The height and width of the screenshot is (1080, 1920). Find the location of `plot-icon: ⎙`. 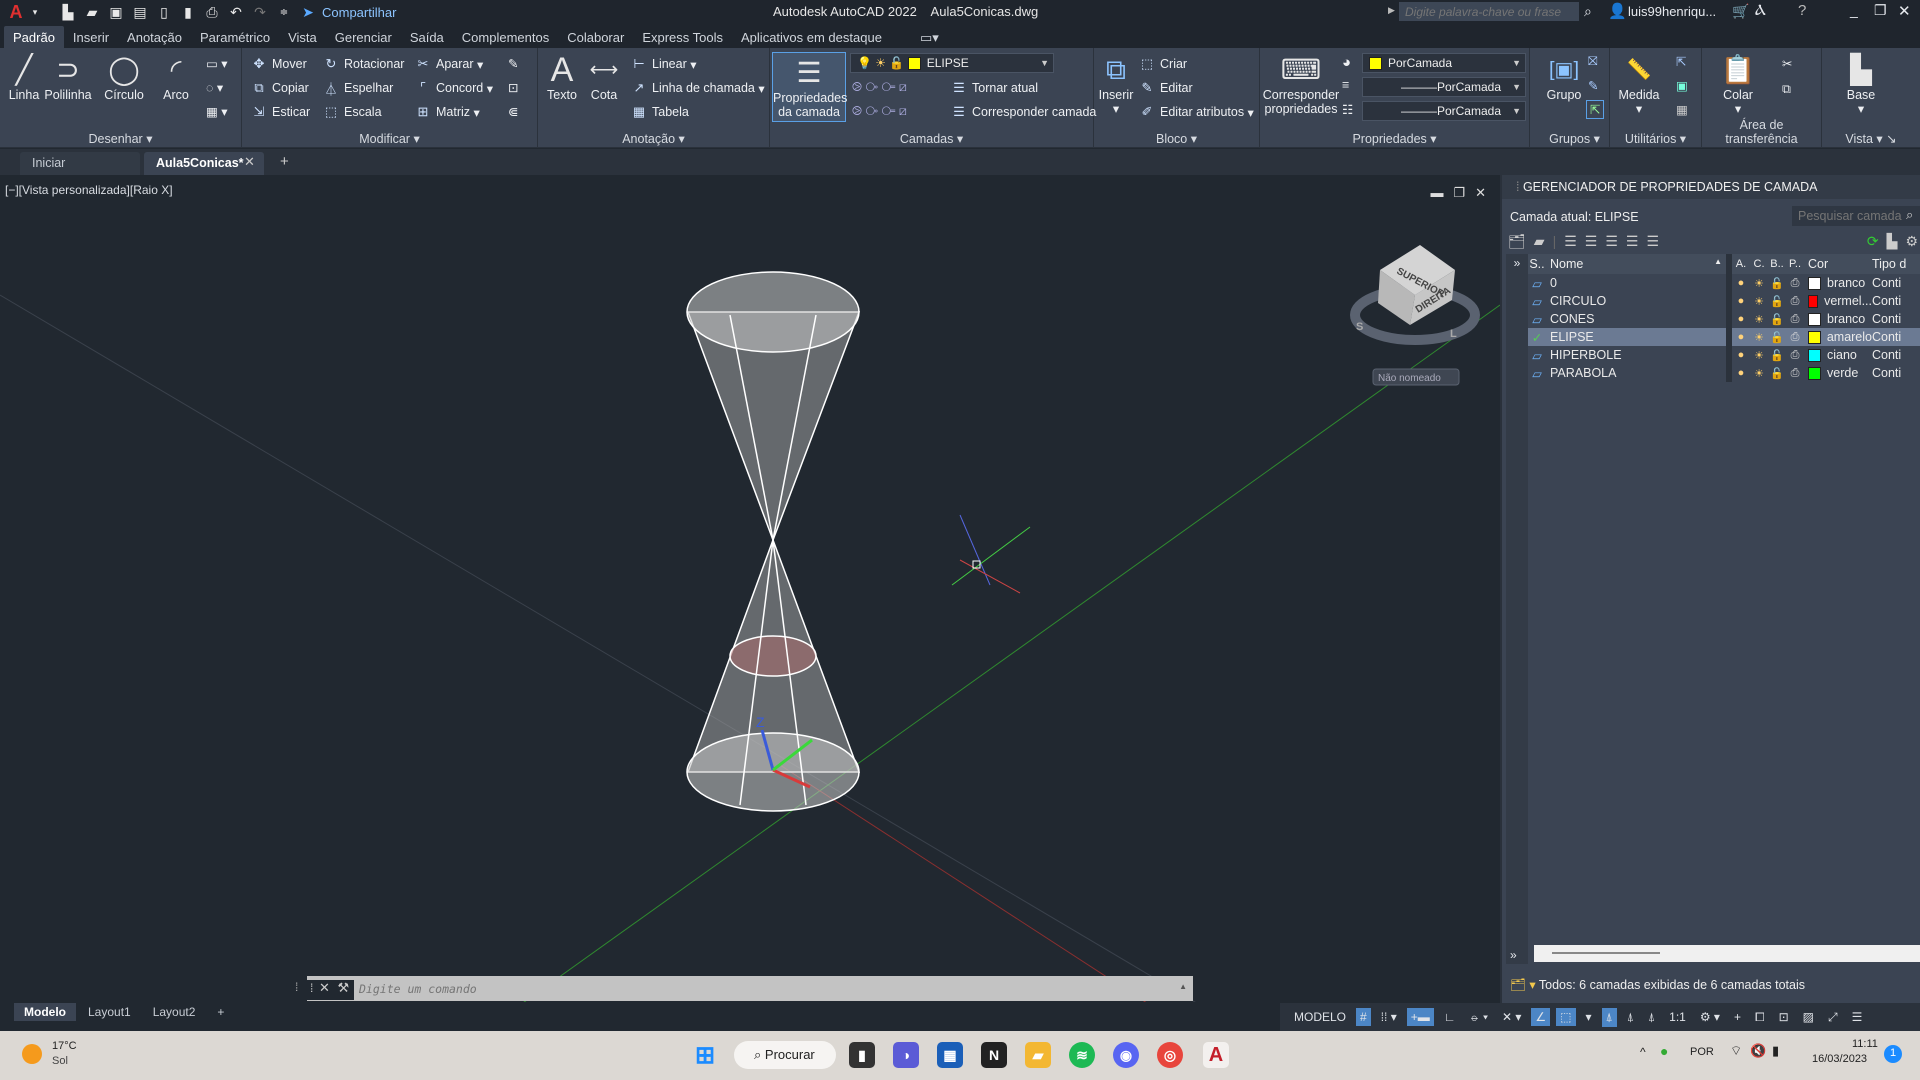

plot-icon: ⎙ is located at coordinates (212, 12).